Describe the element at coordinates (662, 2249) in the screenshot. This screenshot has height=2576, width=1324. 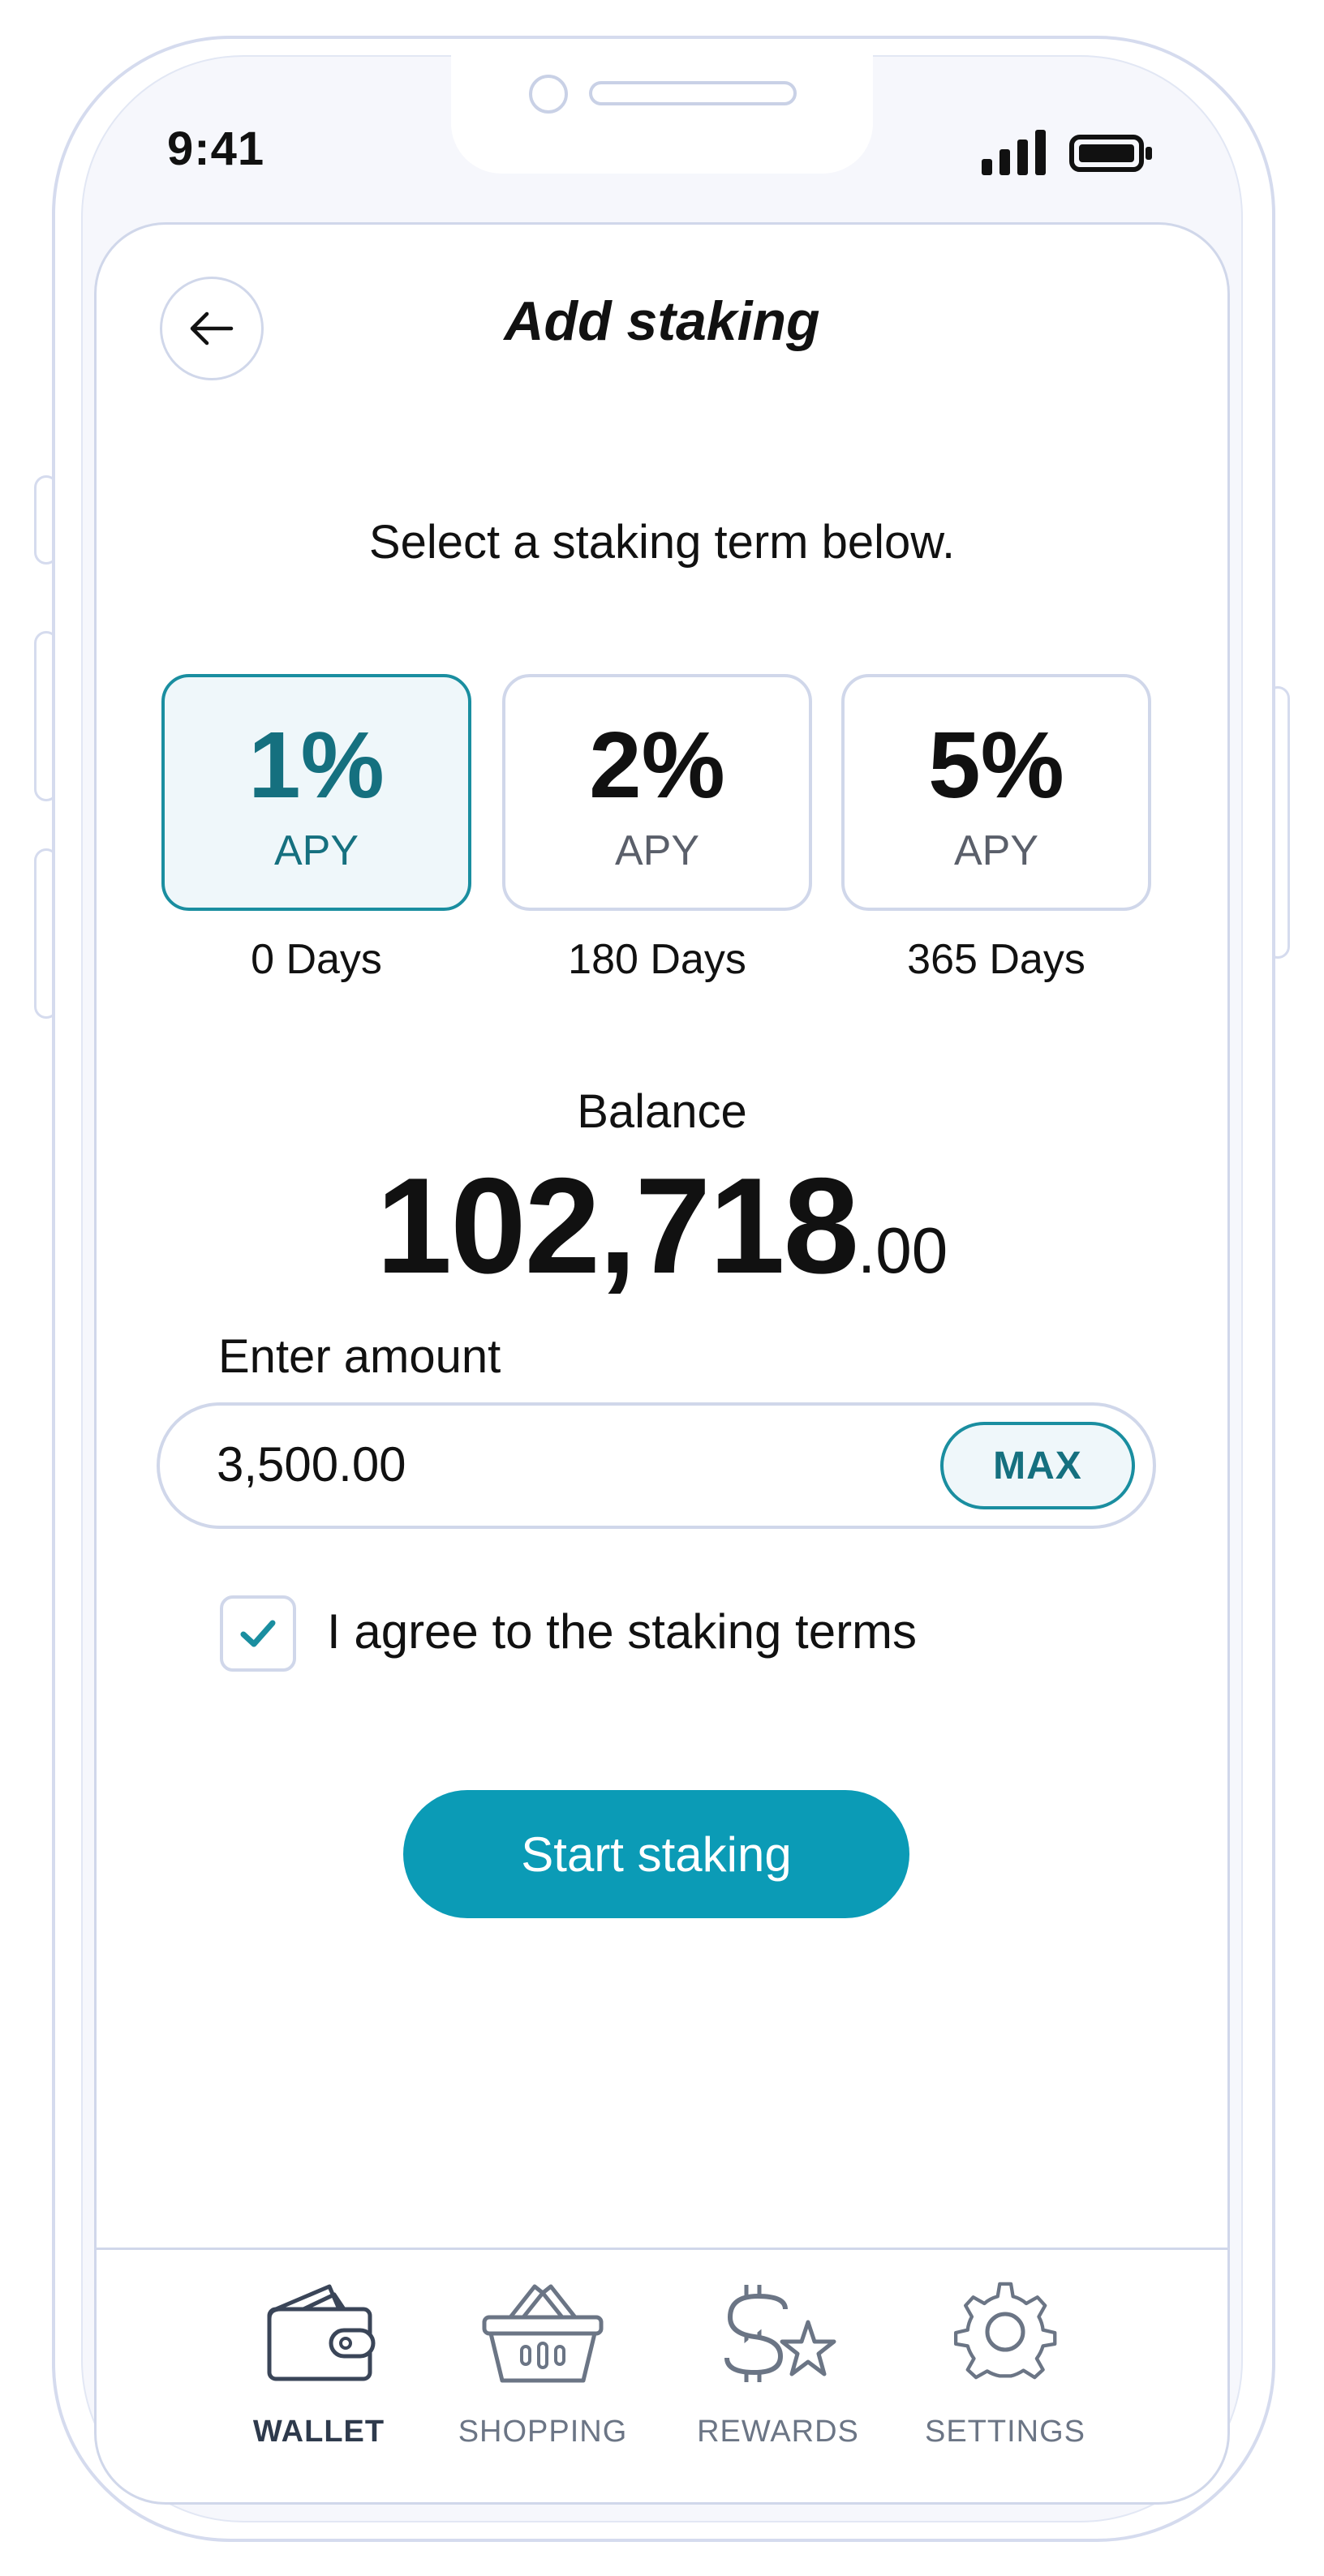
I see `tab-bar-divider` at that location.